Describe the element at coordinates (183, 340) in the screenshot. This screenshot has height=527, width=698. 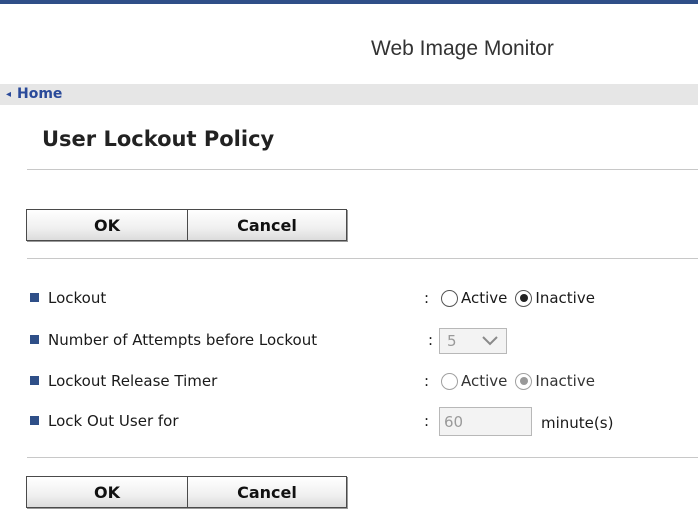
I see `attempts-label: Number of Attempts before Lockout` at that location.